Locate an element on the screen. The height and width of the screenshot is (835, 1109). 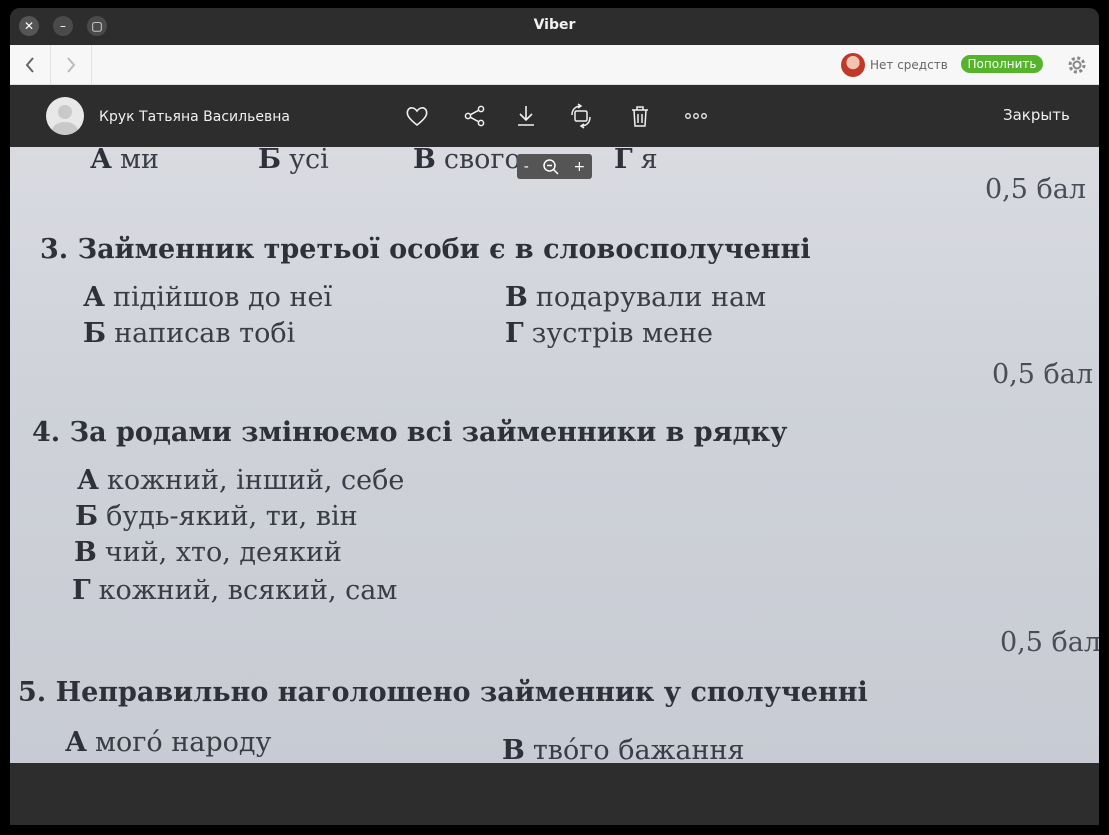
q3-option-a: Апідійшов до неї is located at coordinates (208, 297).